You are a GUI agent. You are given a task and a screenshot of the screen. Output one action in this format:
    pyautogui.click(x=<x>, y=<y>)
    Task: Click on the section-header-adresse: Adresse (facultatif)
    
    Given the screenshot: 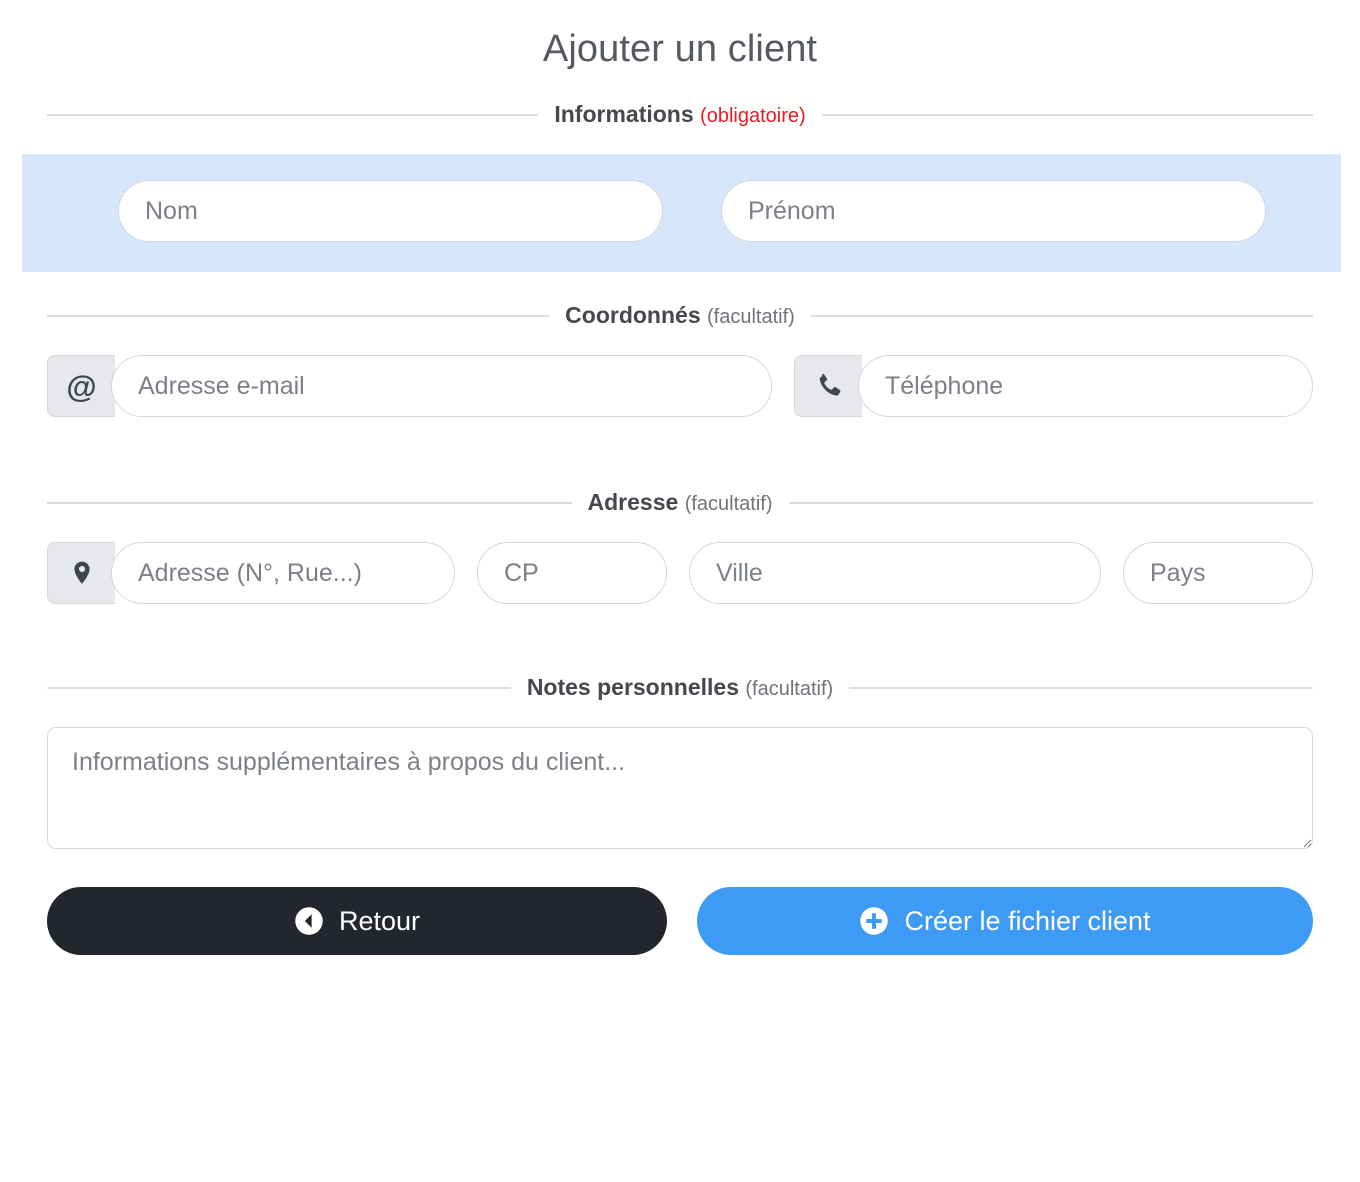 What is the action you would take?
    pyautogui.click(x=680, y=466)
    